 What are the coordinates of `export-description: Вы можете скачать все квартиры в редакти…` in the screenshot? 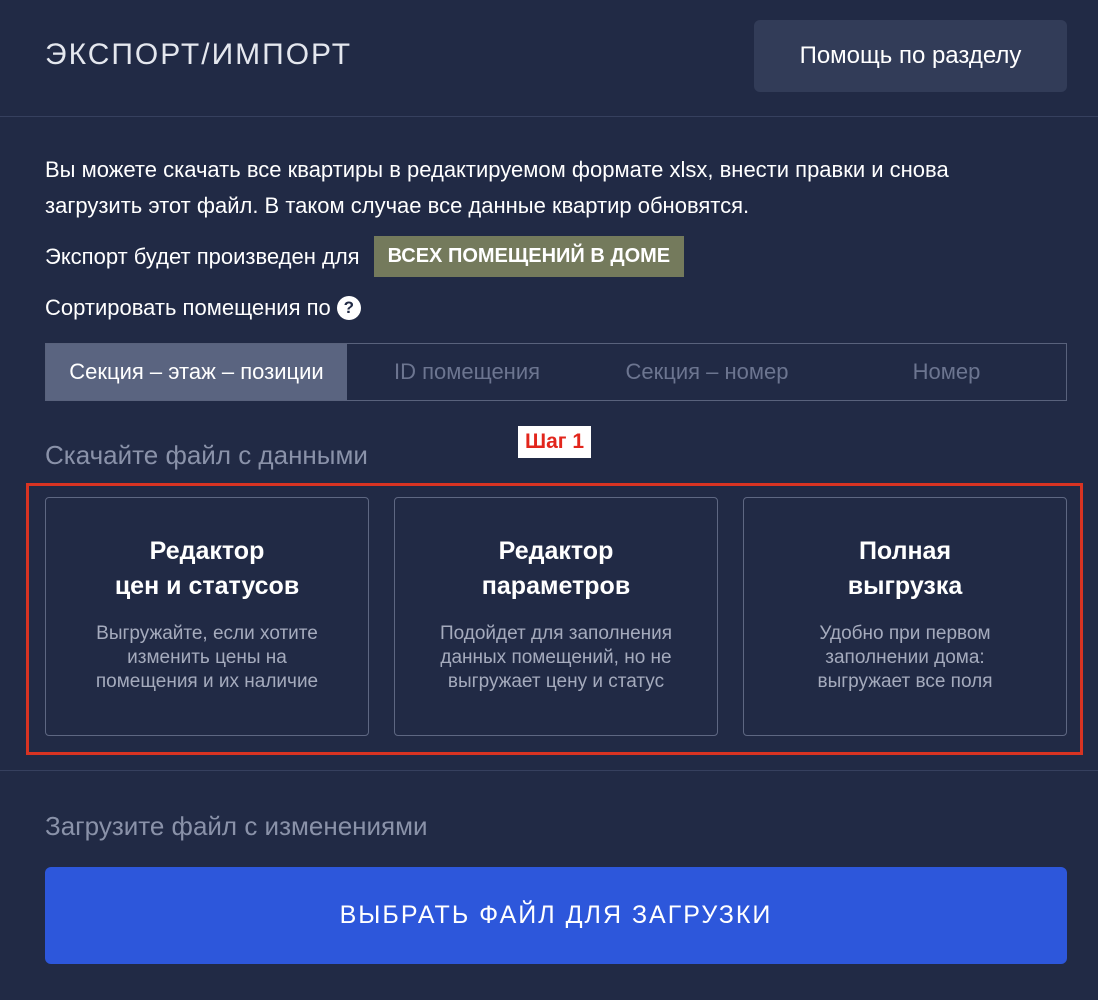 It's located at (560, 188).